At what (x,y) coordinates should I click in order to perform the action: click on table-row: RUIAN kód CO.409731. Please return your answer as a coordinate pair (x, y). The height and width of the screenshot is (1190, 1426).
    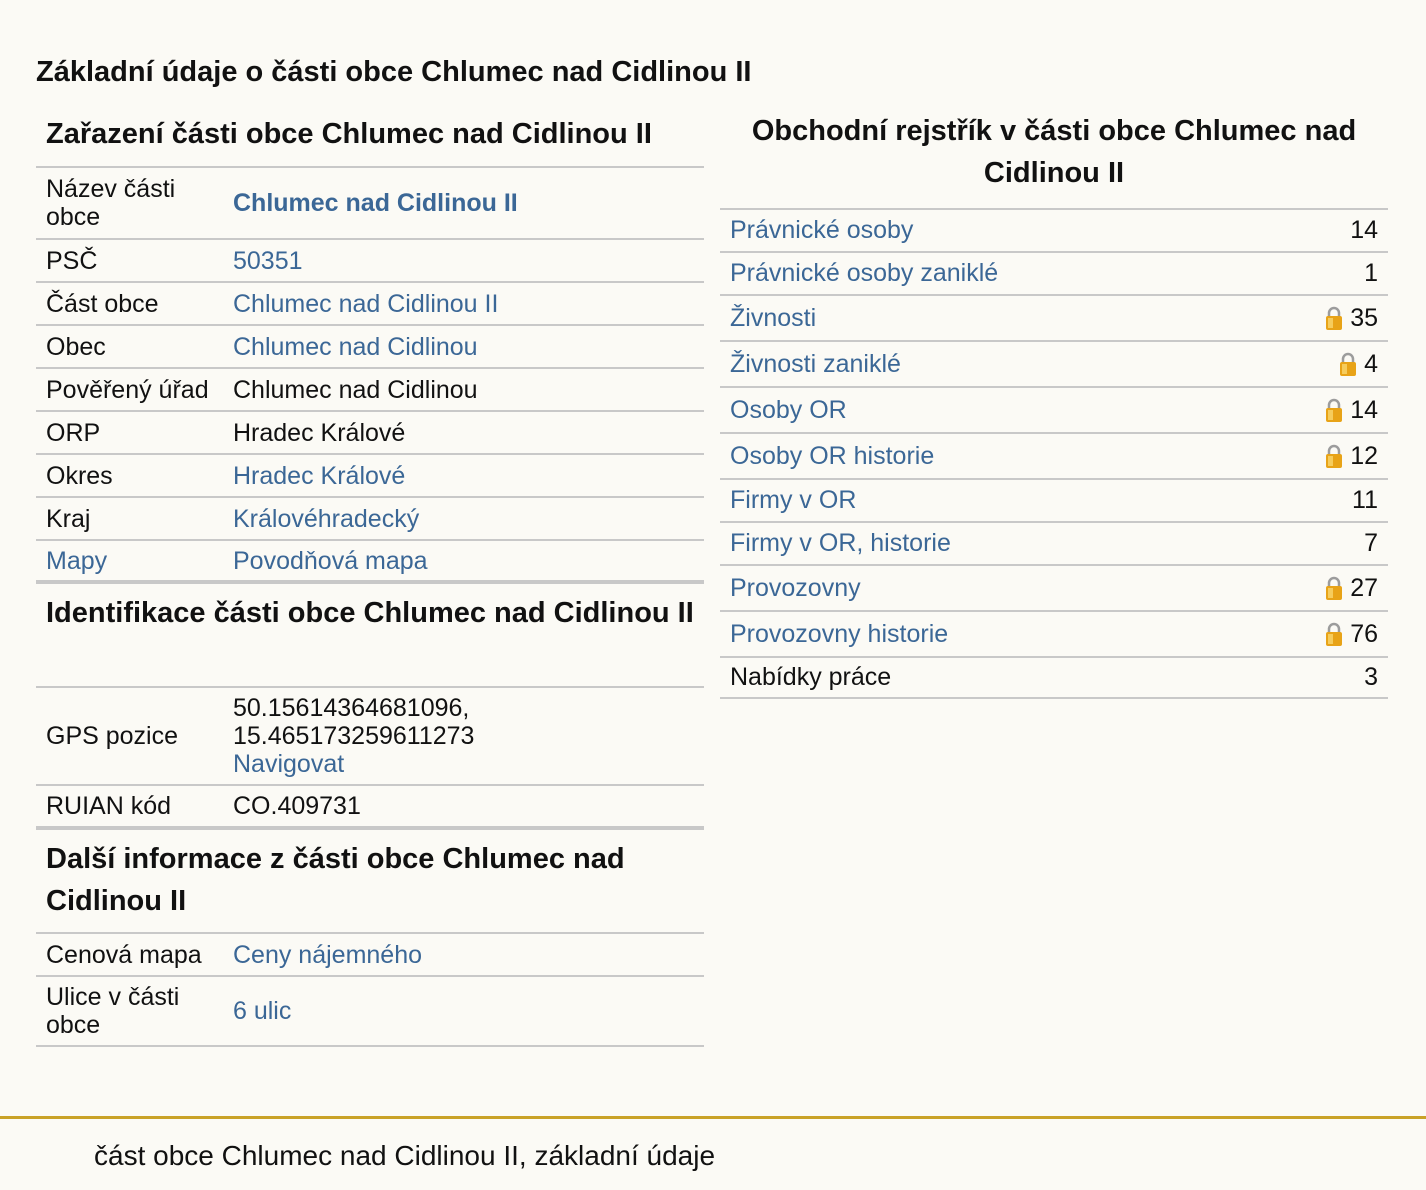
    Looking at the image, I should click on (370, 806).